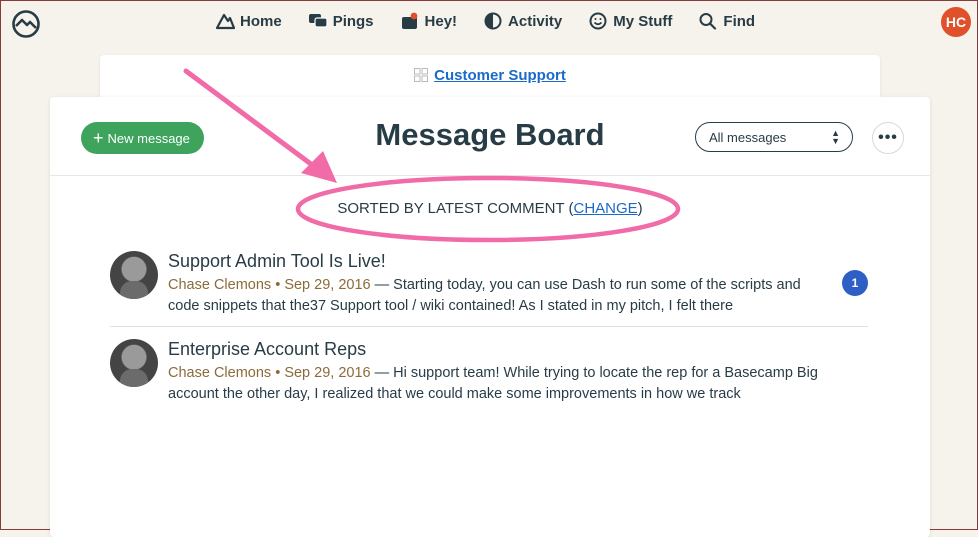  What do you see at coordinates (493, 21) in the screenshot?
I see `activity-icon` at bounding box center [493, 21].